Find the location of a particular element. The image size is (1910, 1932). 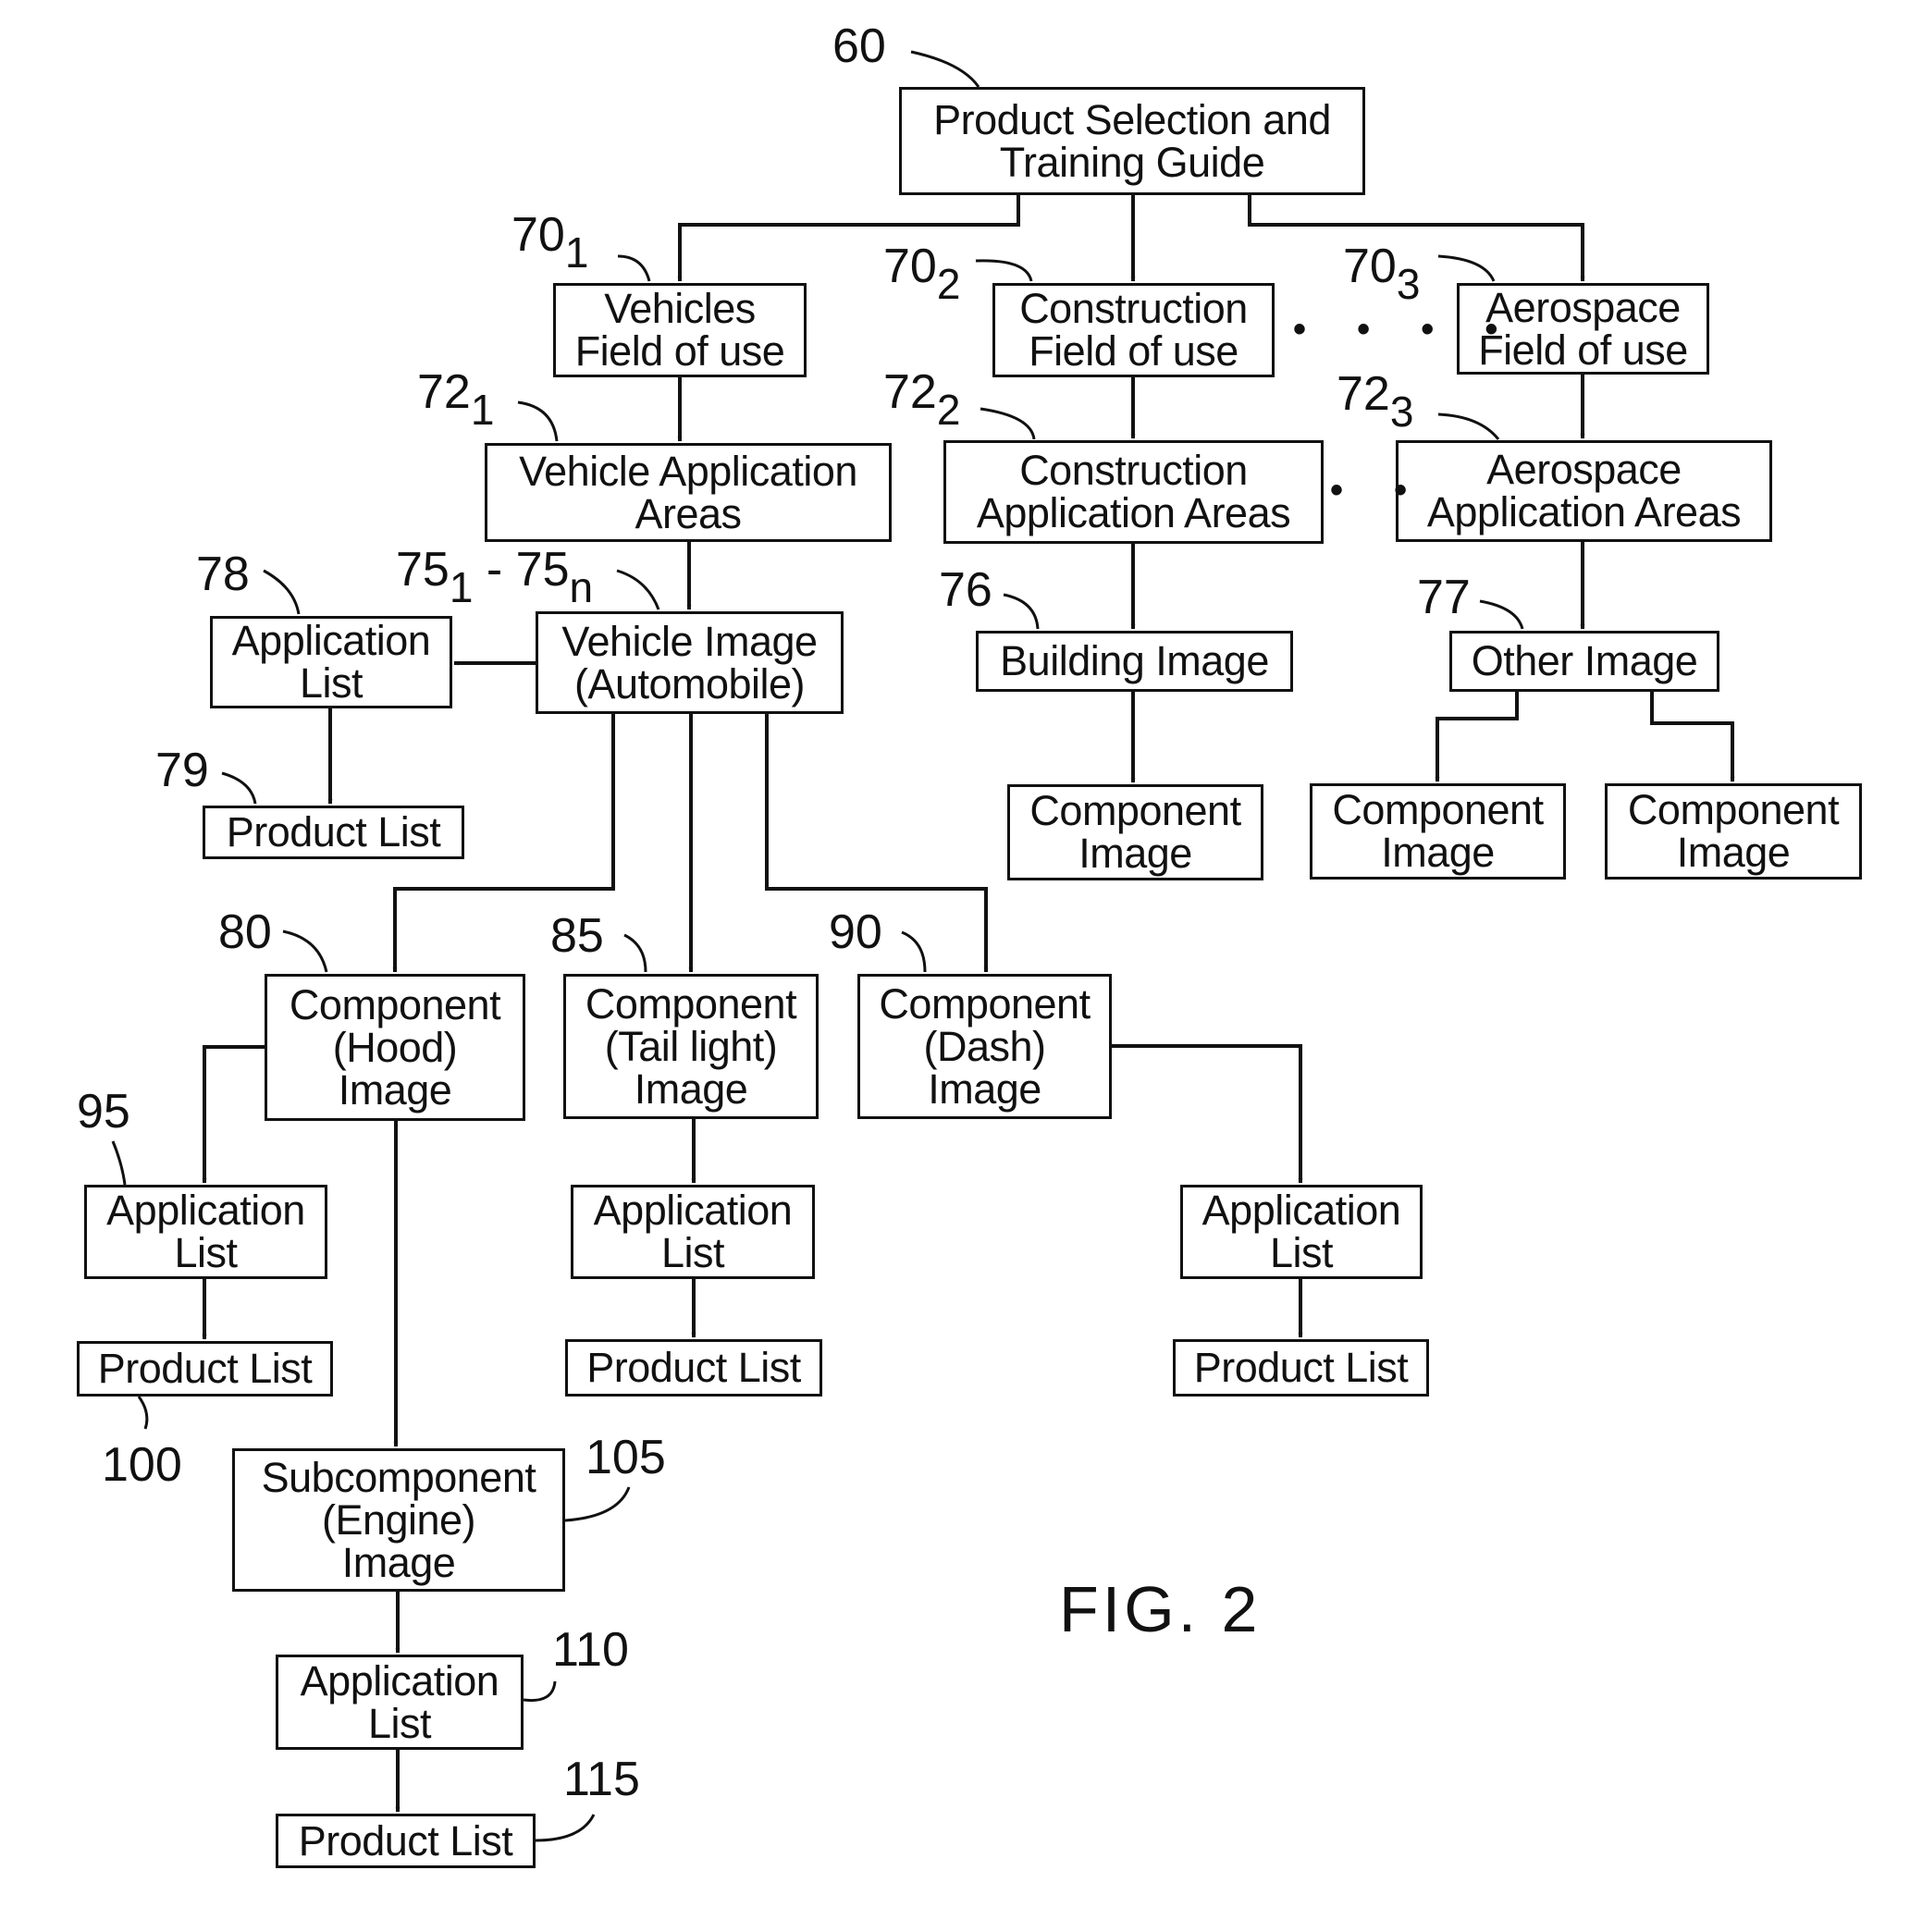

ref-110: 110 is located at coordinates (590, 1650).